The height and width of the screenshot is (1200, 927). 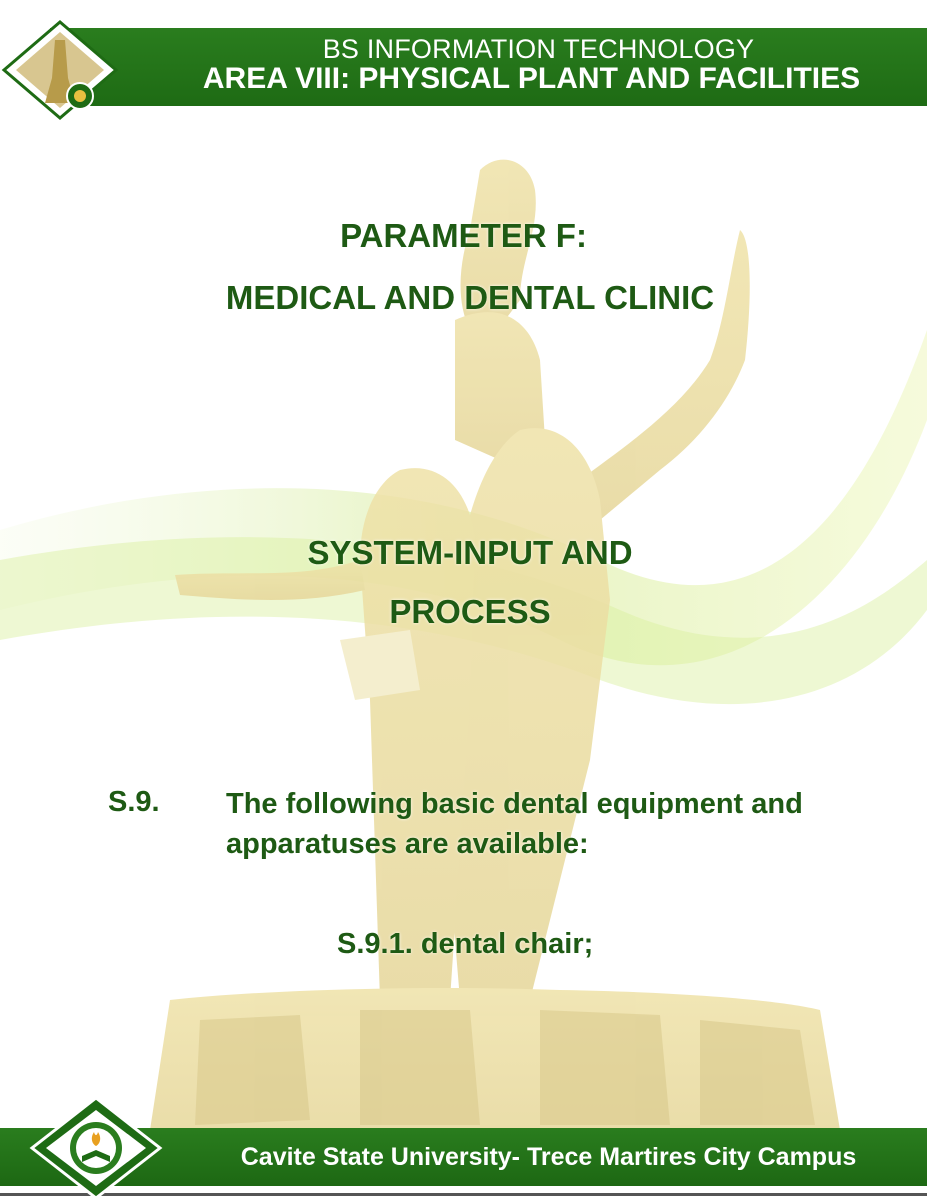 I want to click on area-title: AREA VIII: PHYSICAL PLANT AND FACILITIES, so click(x=531, y=78).